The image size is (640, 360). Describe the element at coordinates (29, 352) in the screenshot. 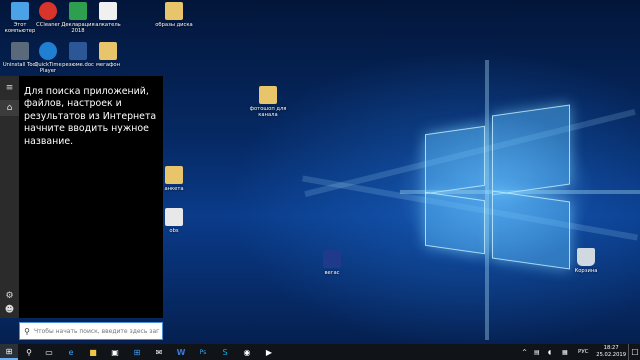

I see `taskbar-search-icon: ⚲` at that location.